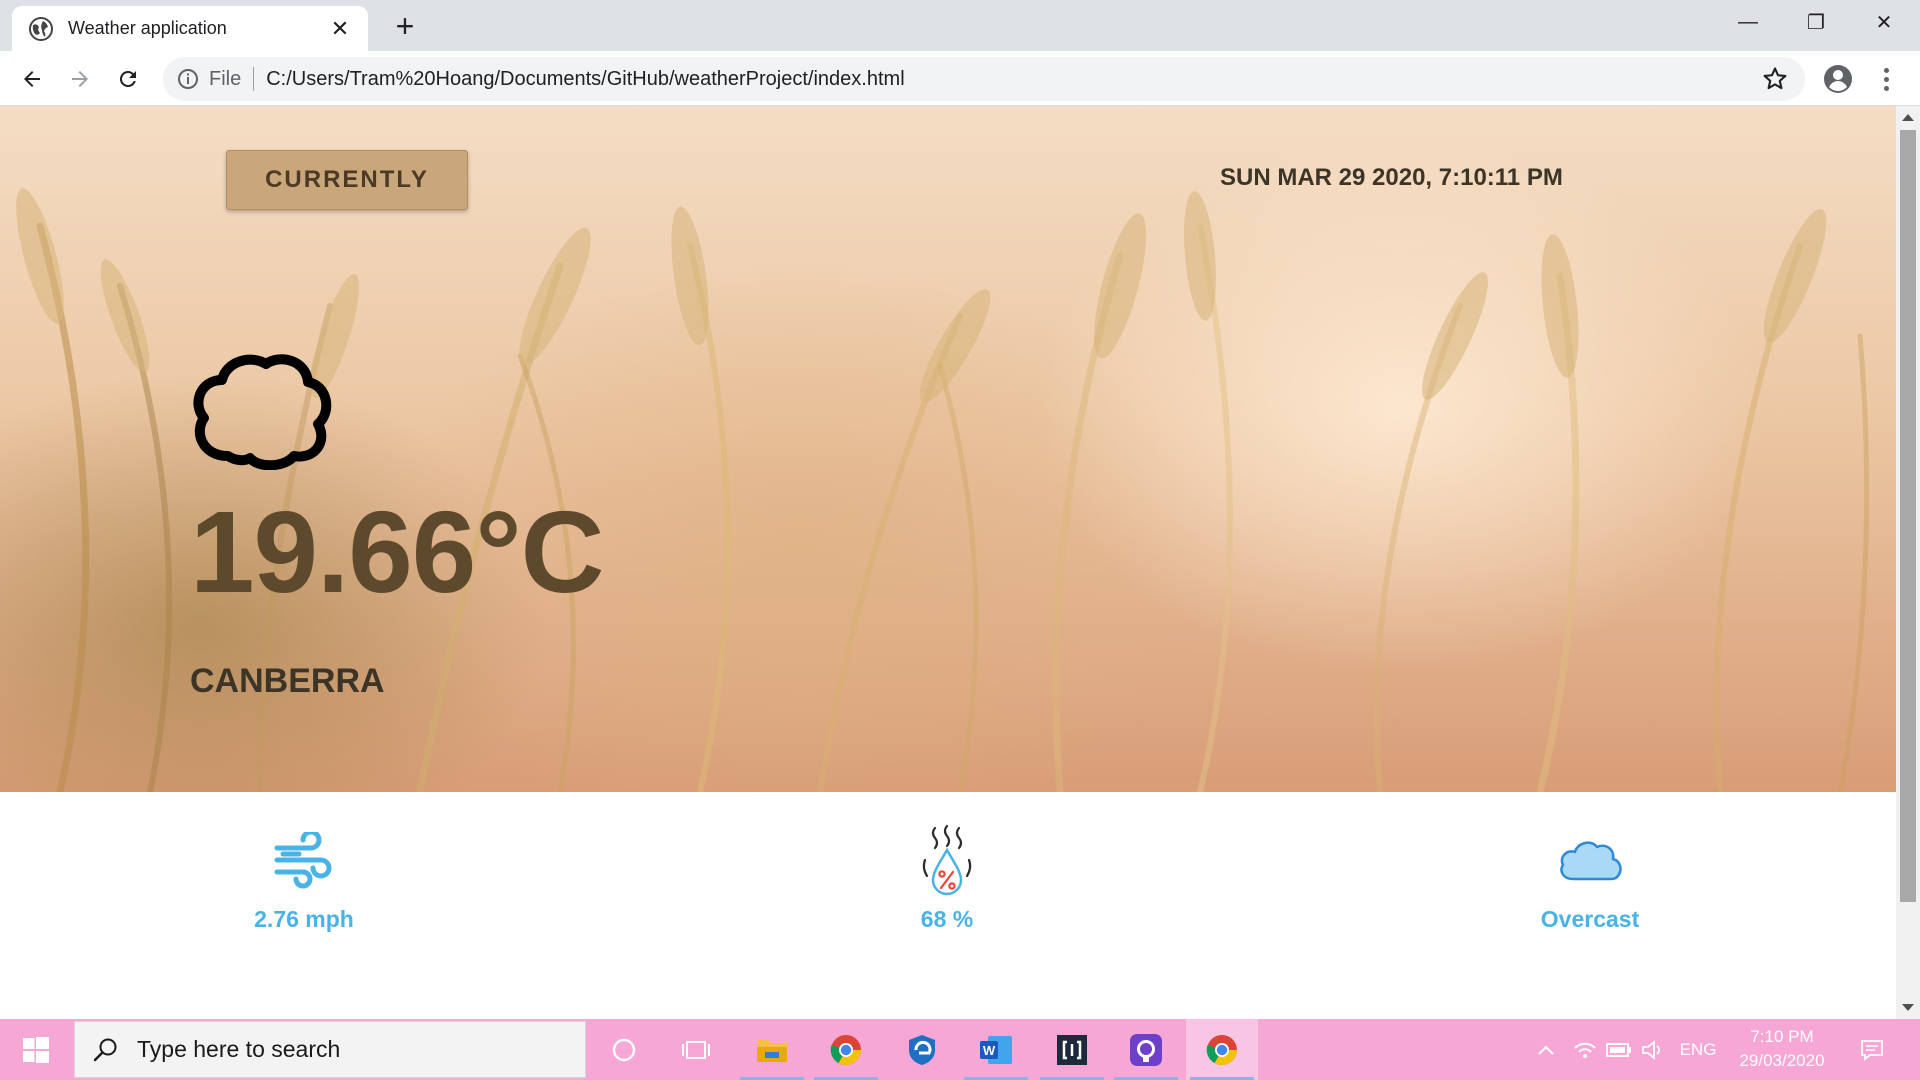  I want to click on arrow-right-icon, so click(80, 79).